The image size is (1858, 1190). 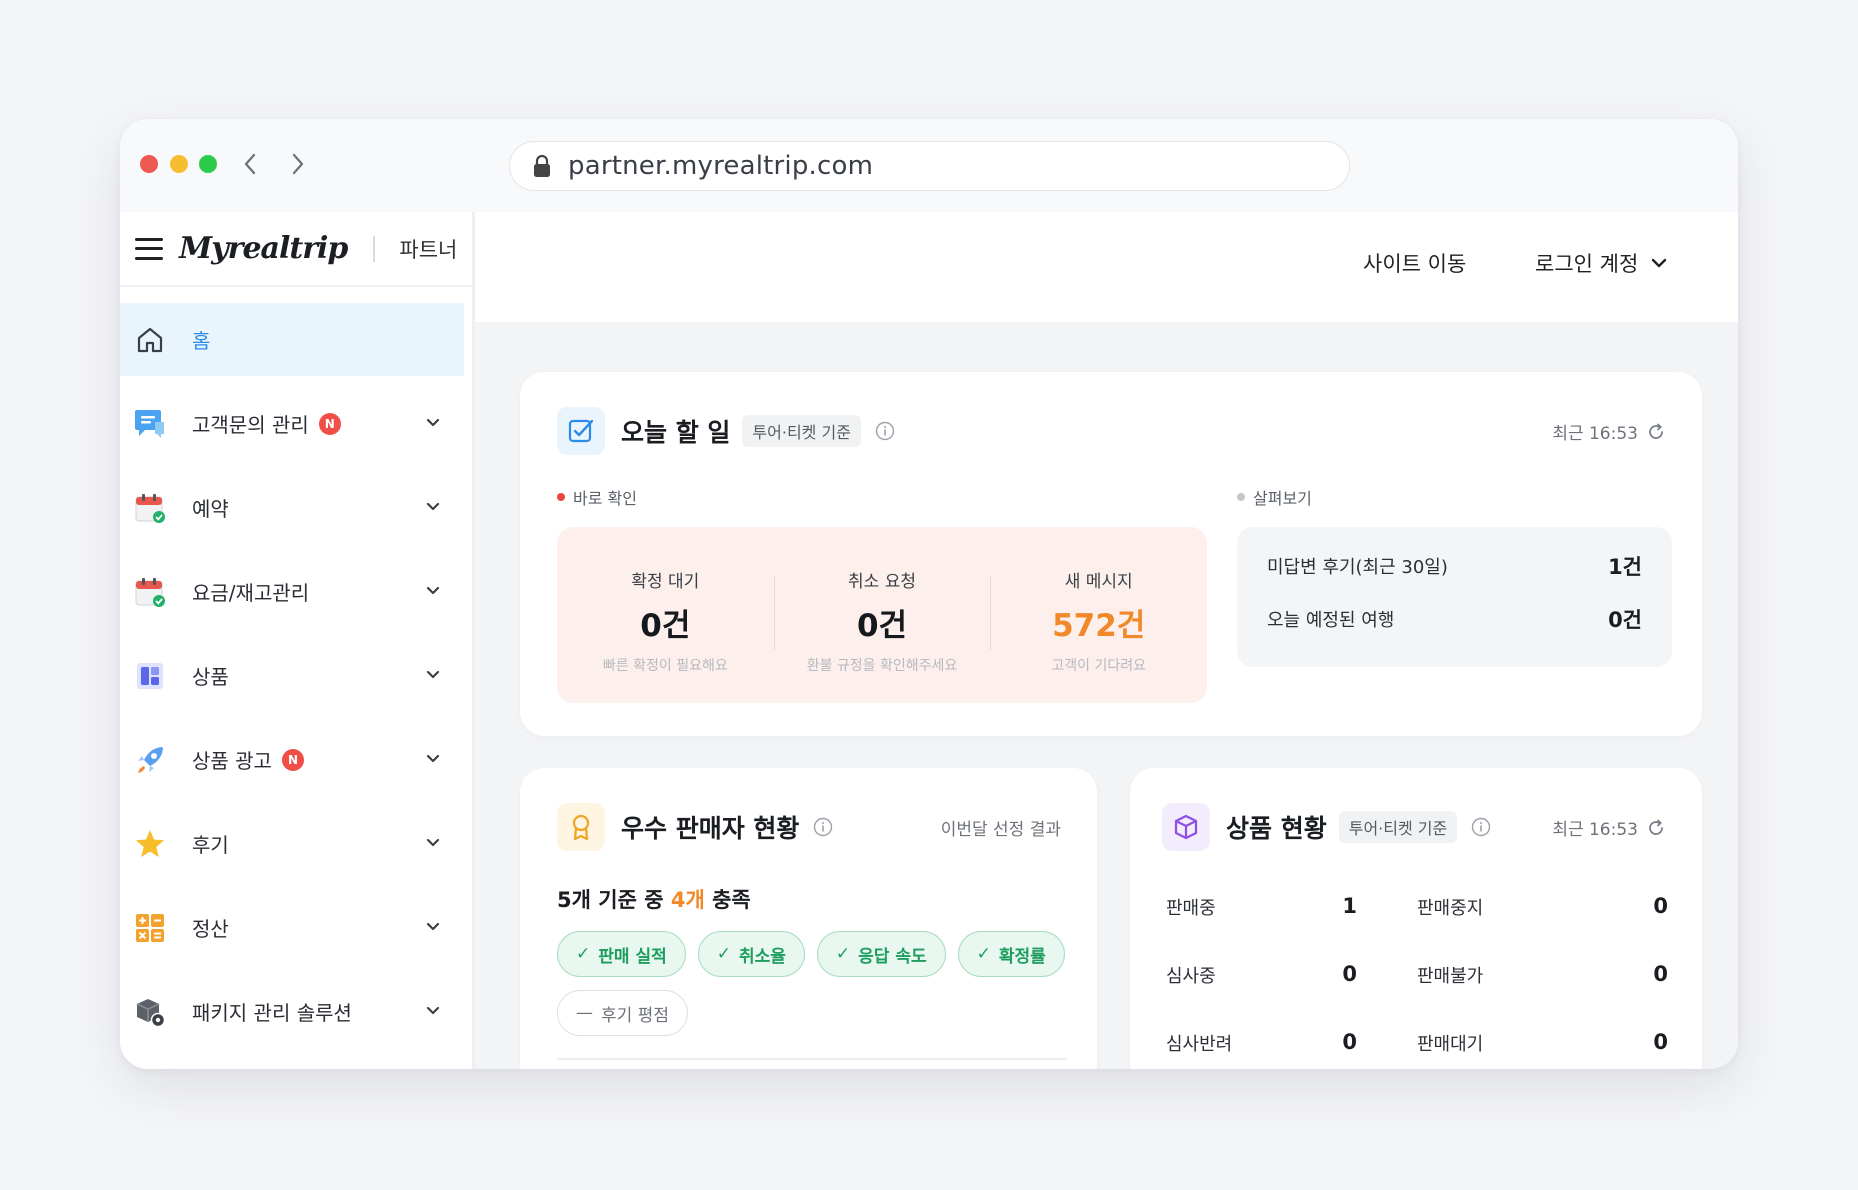 I want to click on sidebar-item-home: 홈, so click(x=292, y=339).